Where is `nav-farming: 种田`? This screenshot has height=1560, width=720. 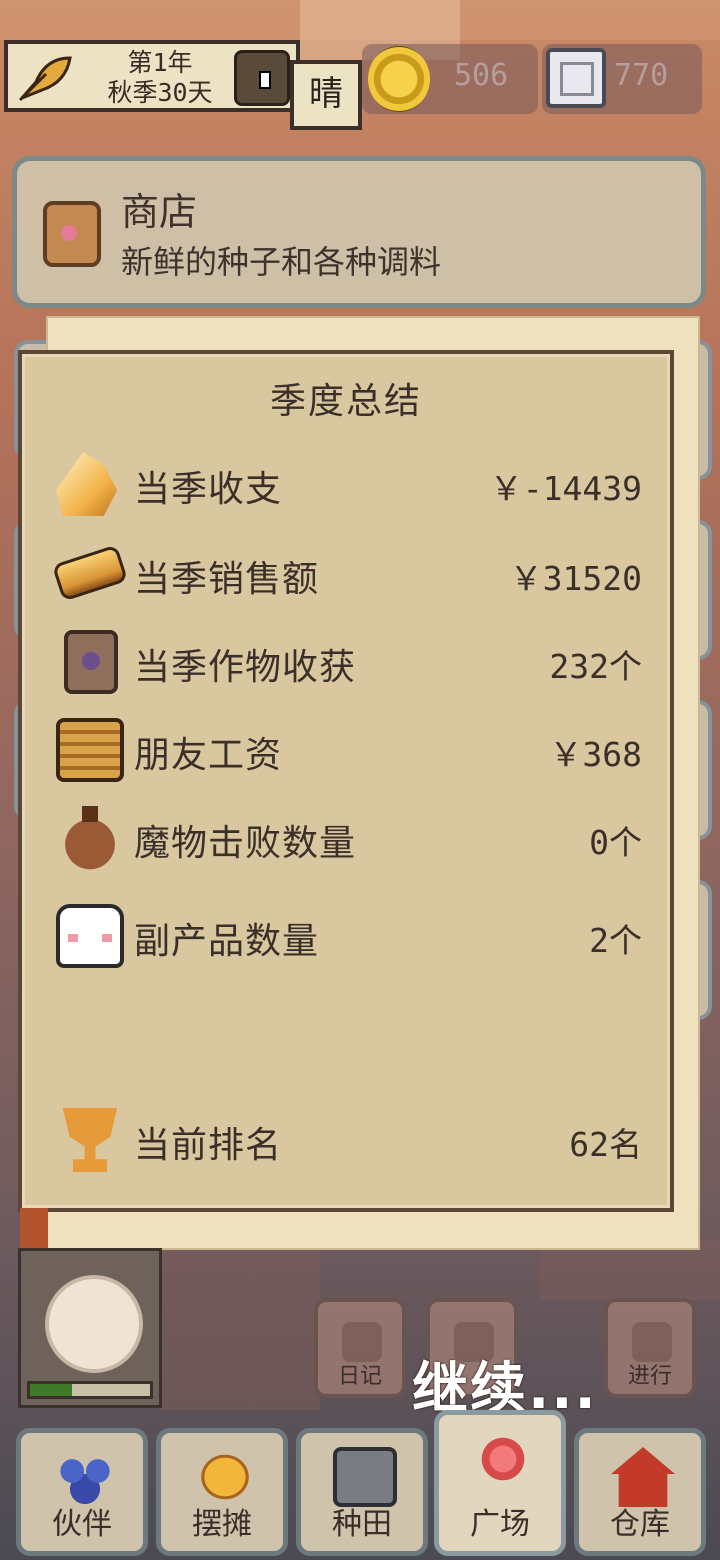 nav-farming: 种田 is located at coordinates (362, 1492).